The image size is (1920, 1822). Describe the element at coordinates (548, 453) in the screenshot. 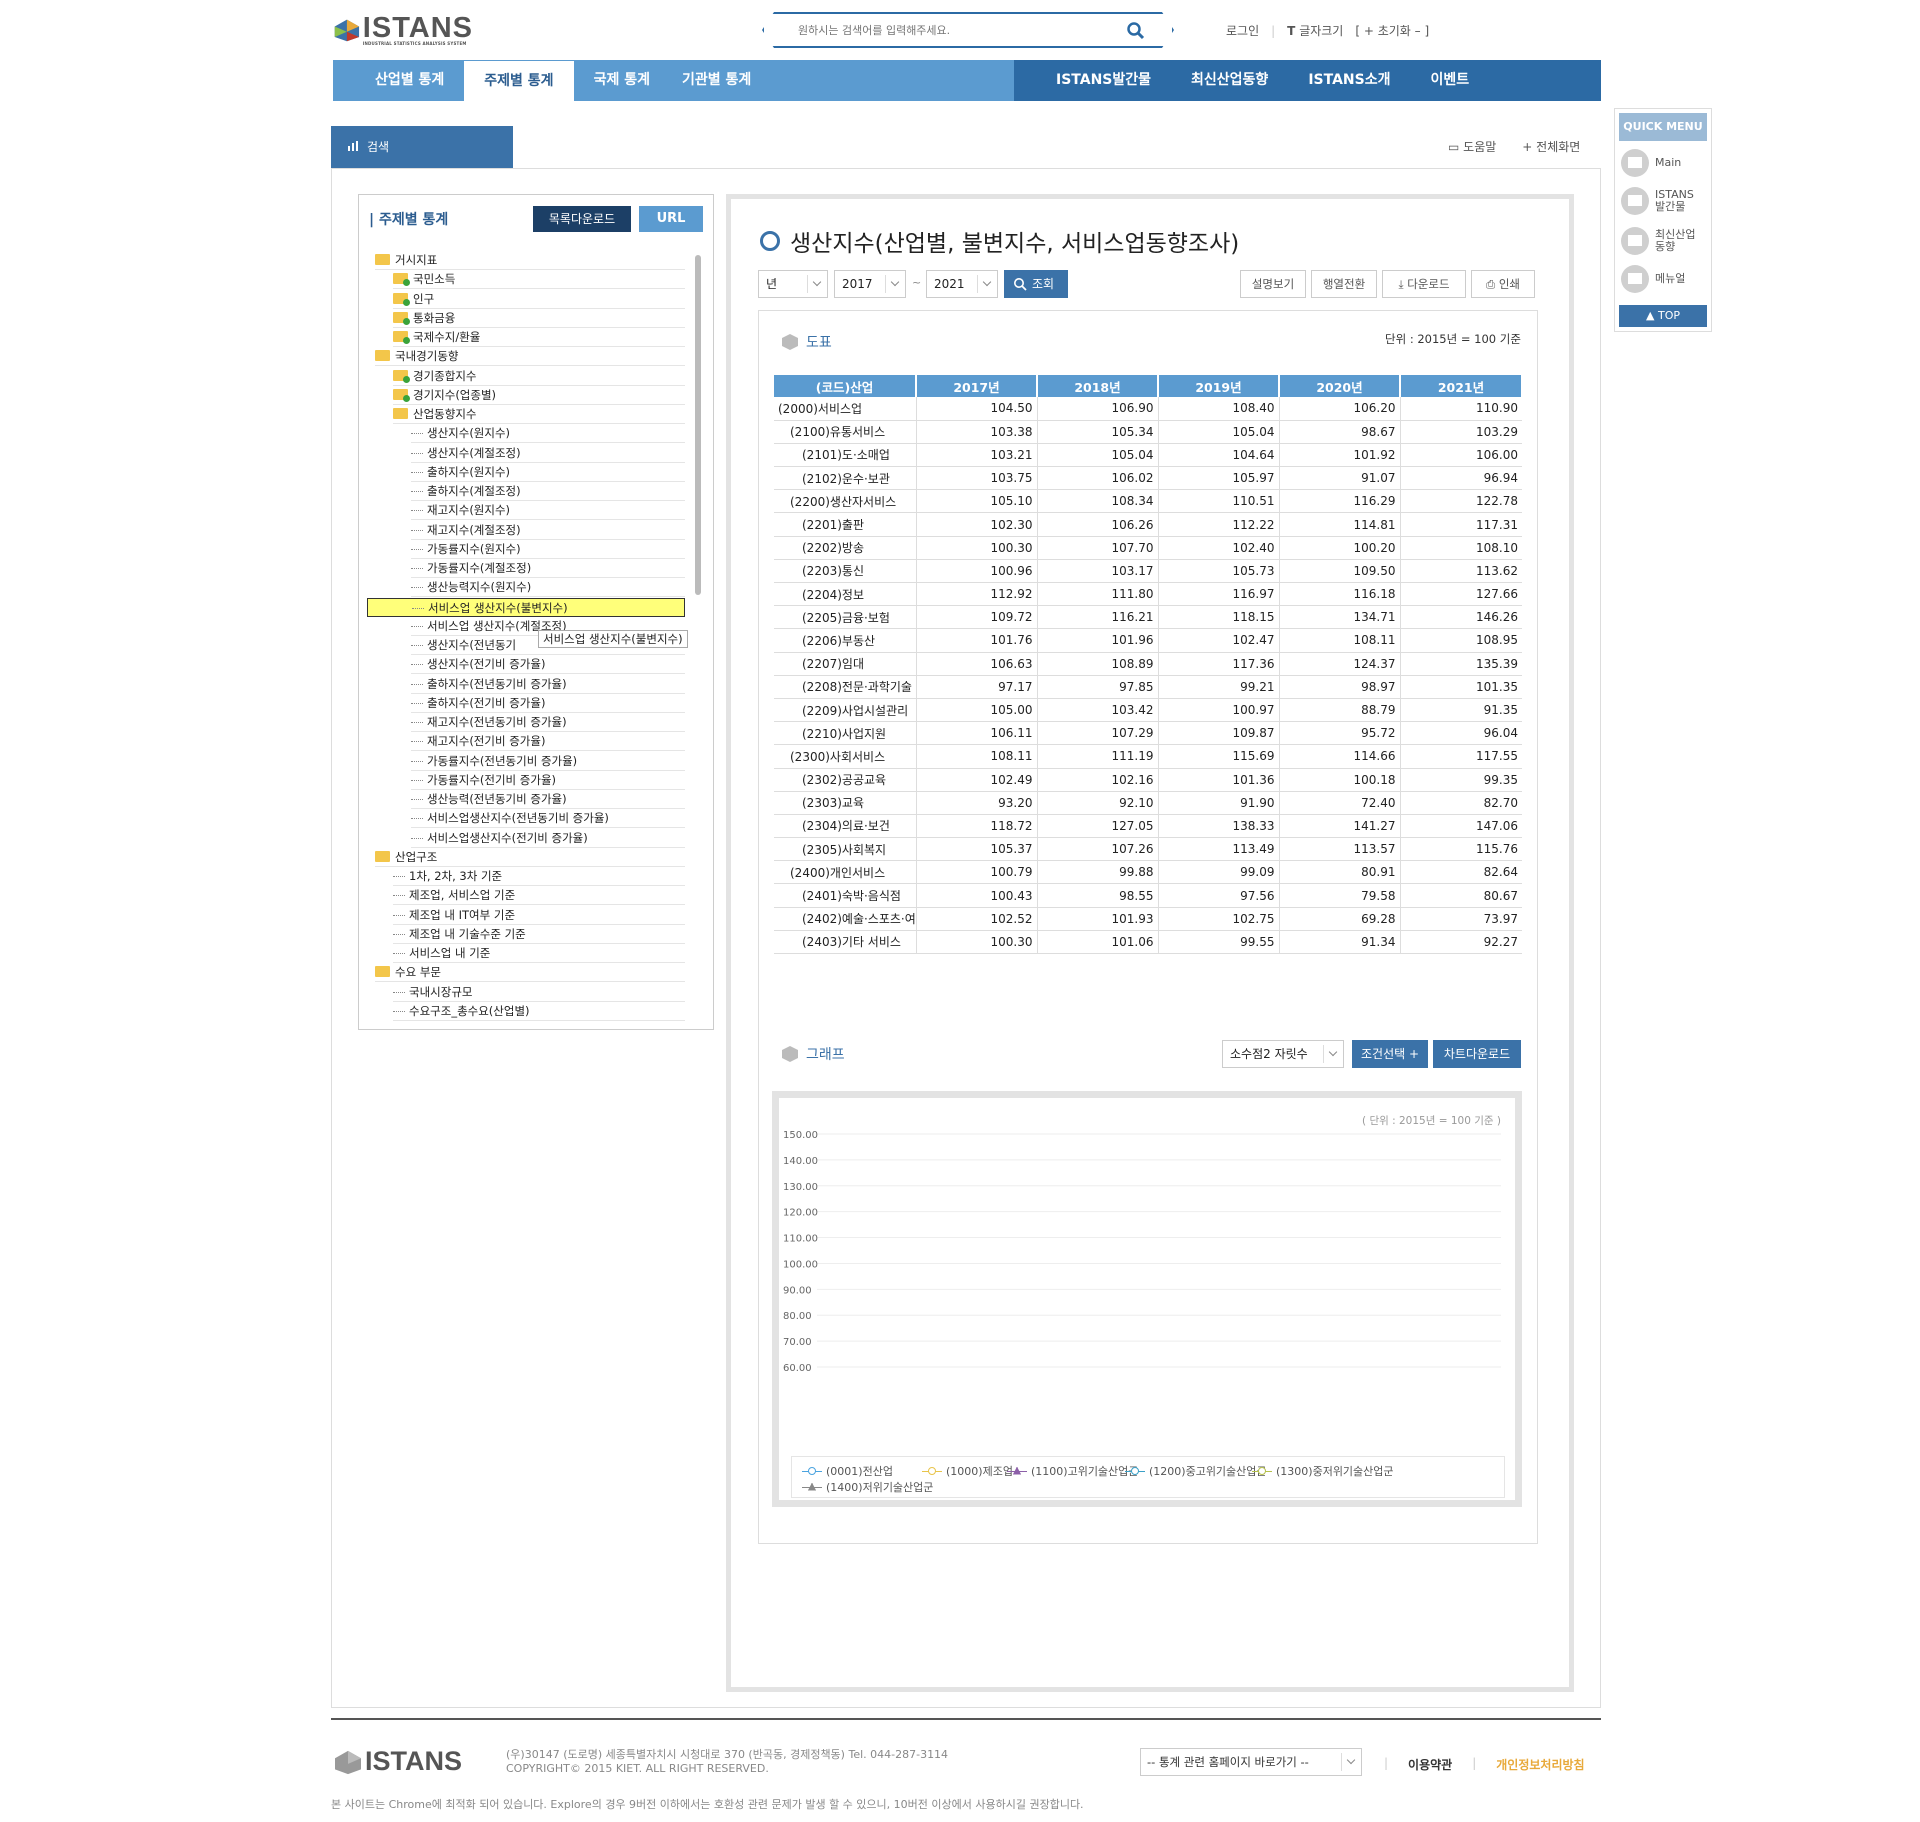

I see `tree-node: 생산지수(계절조정)` at that location.